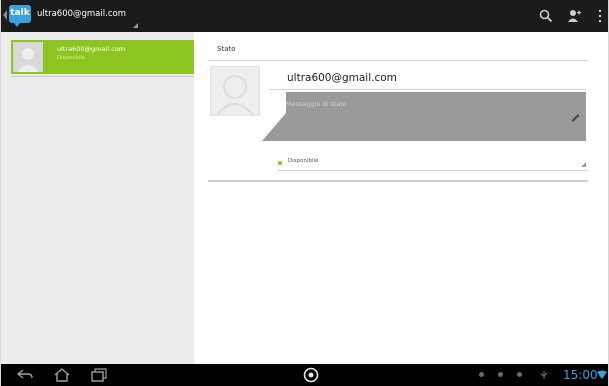 Image resolution: width=609 pixels, height=386 pixels. What do you see at coordinates (433, 170) in the screenshot?
I see `availability-divider` at bounding box center [433, 170].